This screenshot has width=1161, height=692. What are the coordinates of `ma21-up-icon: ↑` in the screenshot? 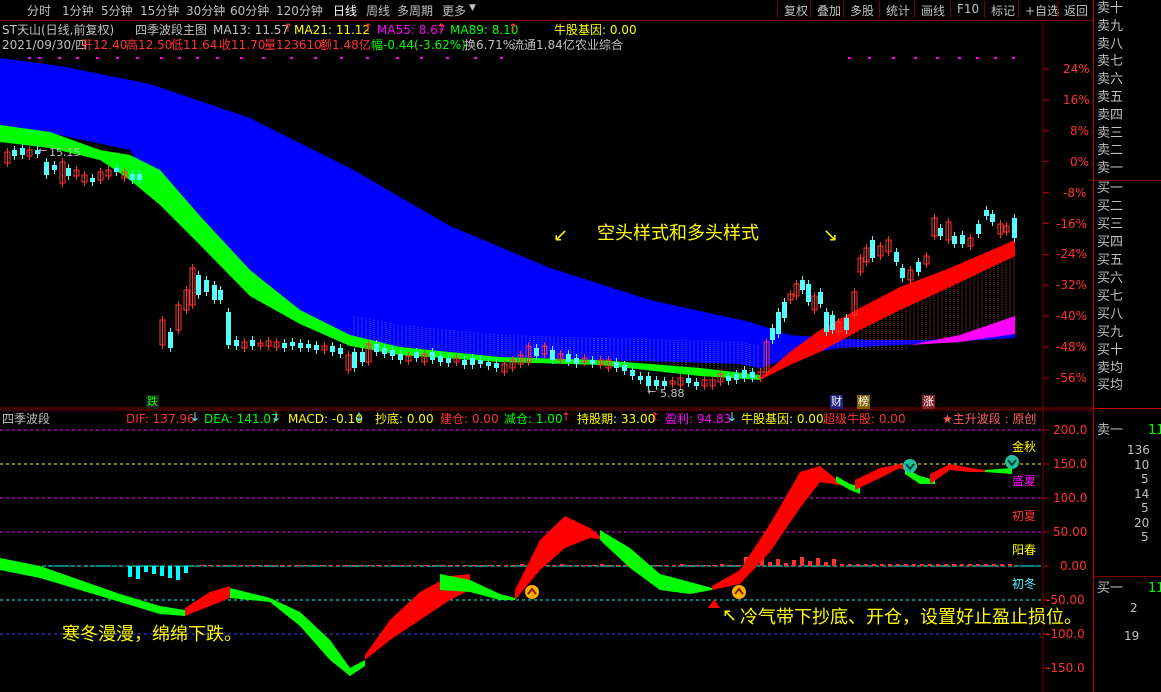 It's located at (368, 28).